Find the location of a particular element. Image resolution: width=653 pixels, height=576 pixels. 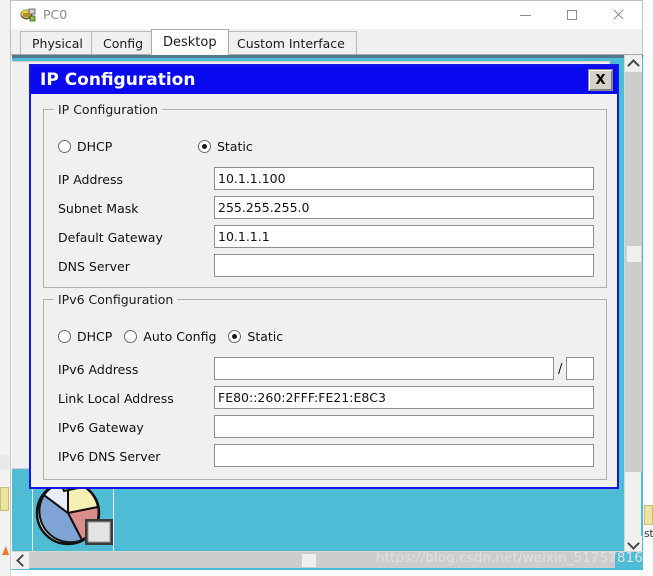

horizontal-scroll-right-region is located at coordinates (629, 560).